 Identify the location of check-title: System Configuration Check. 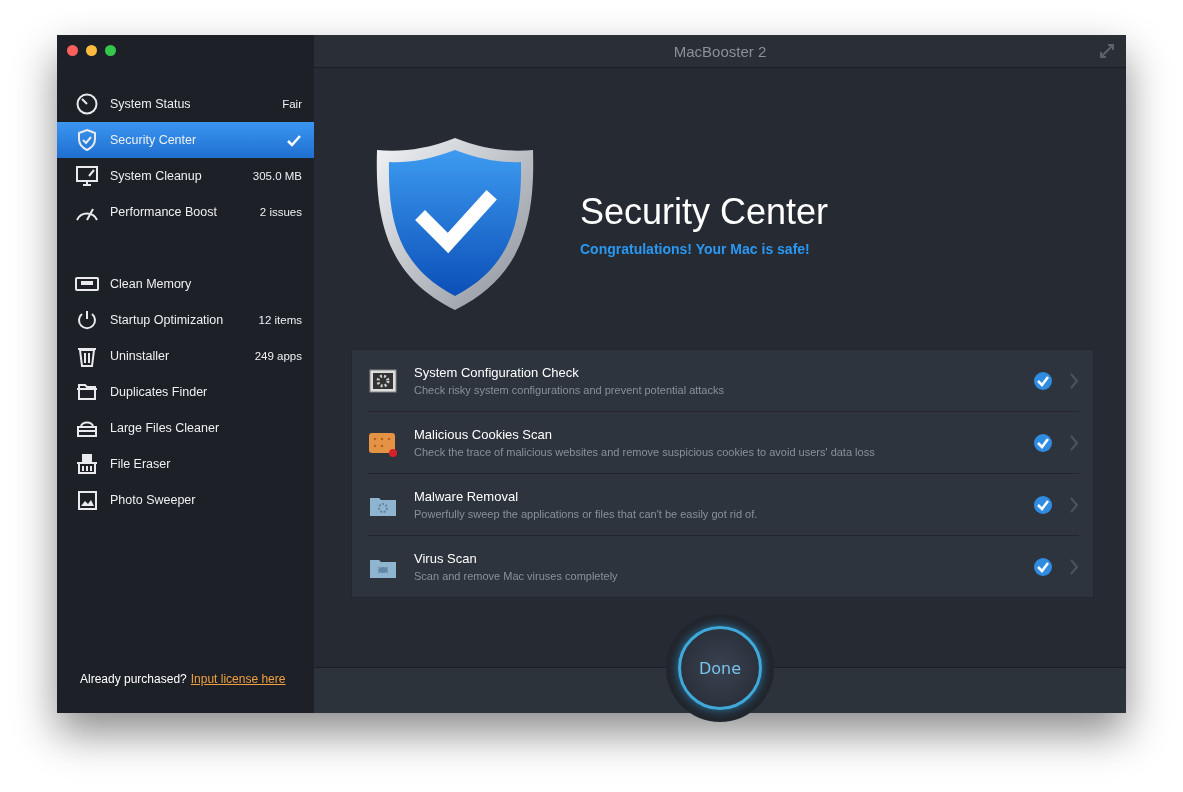
(497, 372).